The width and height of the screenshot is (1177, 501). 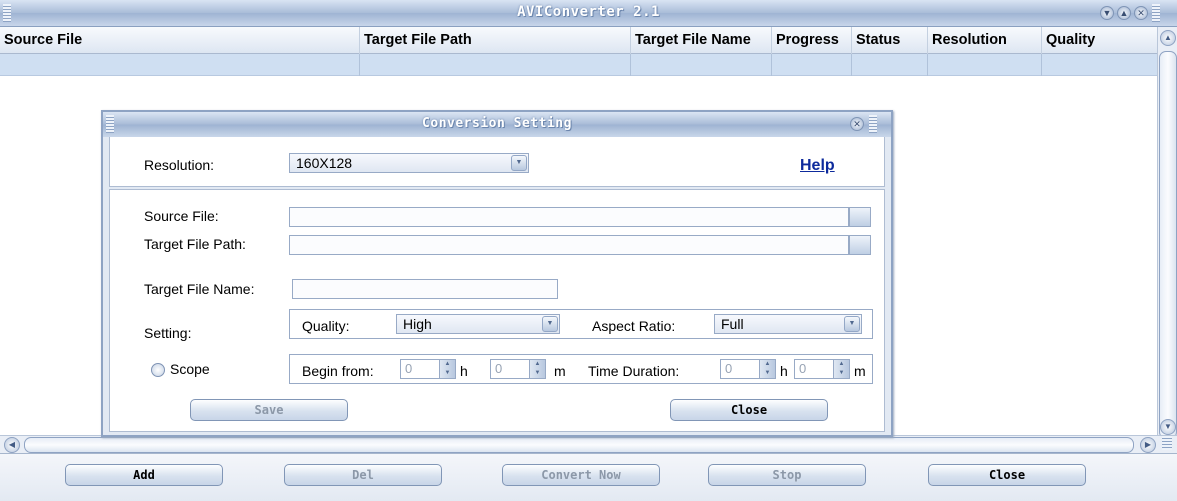 I want to click on scroll-left-icon: ◀, so click(x=12, y=445).